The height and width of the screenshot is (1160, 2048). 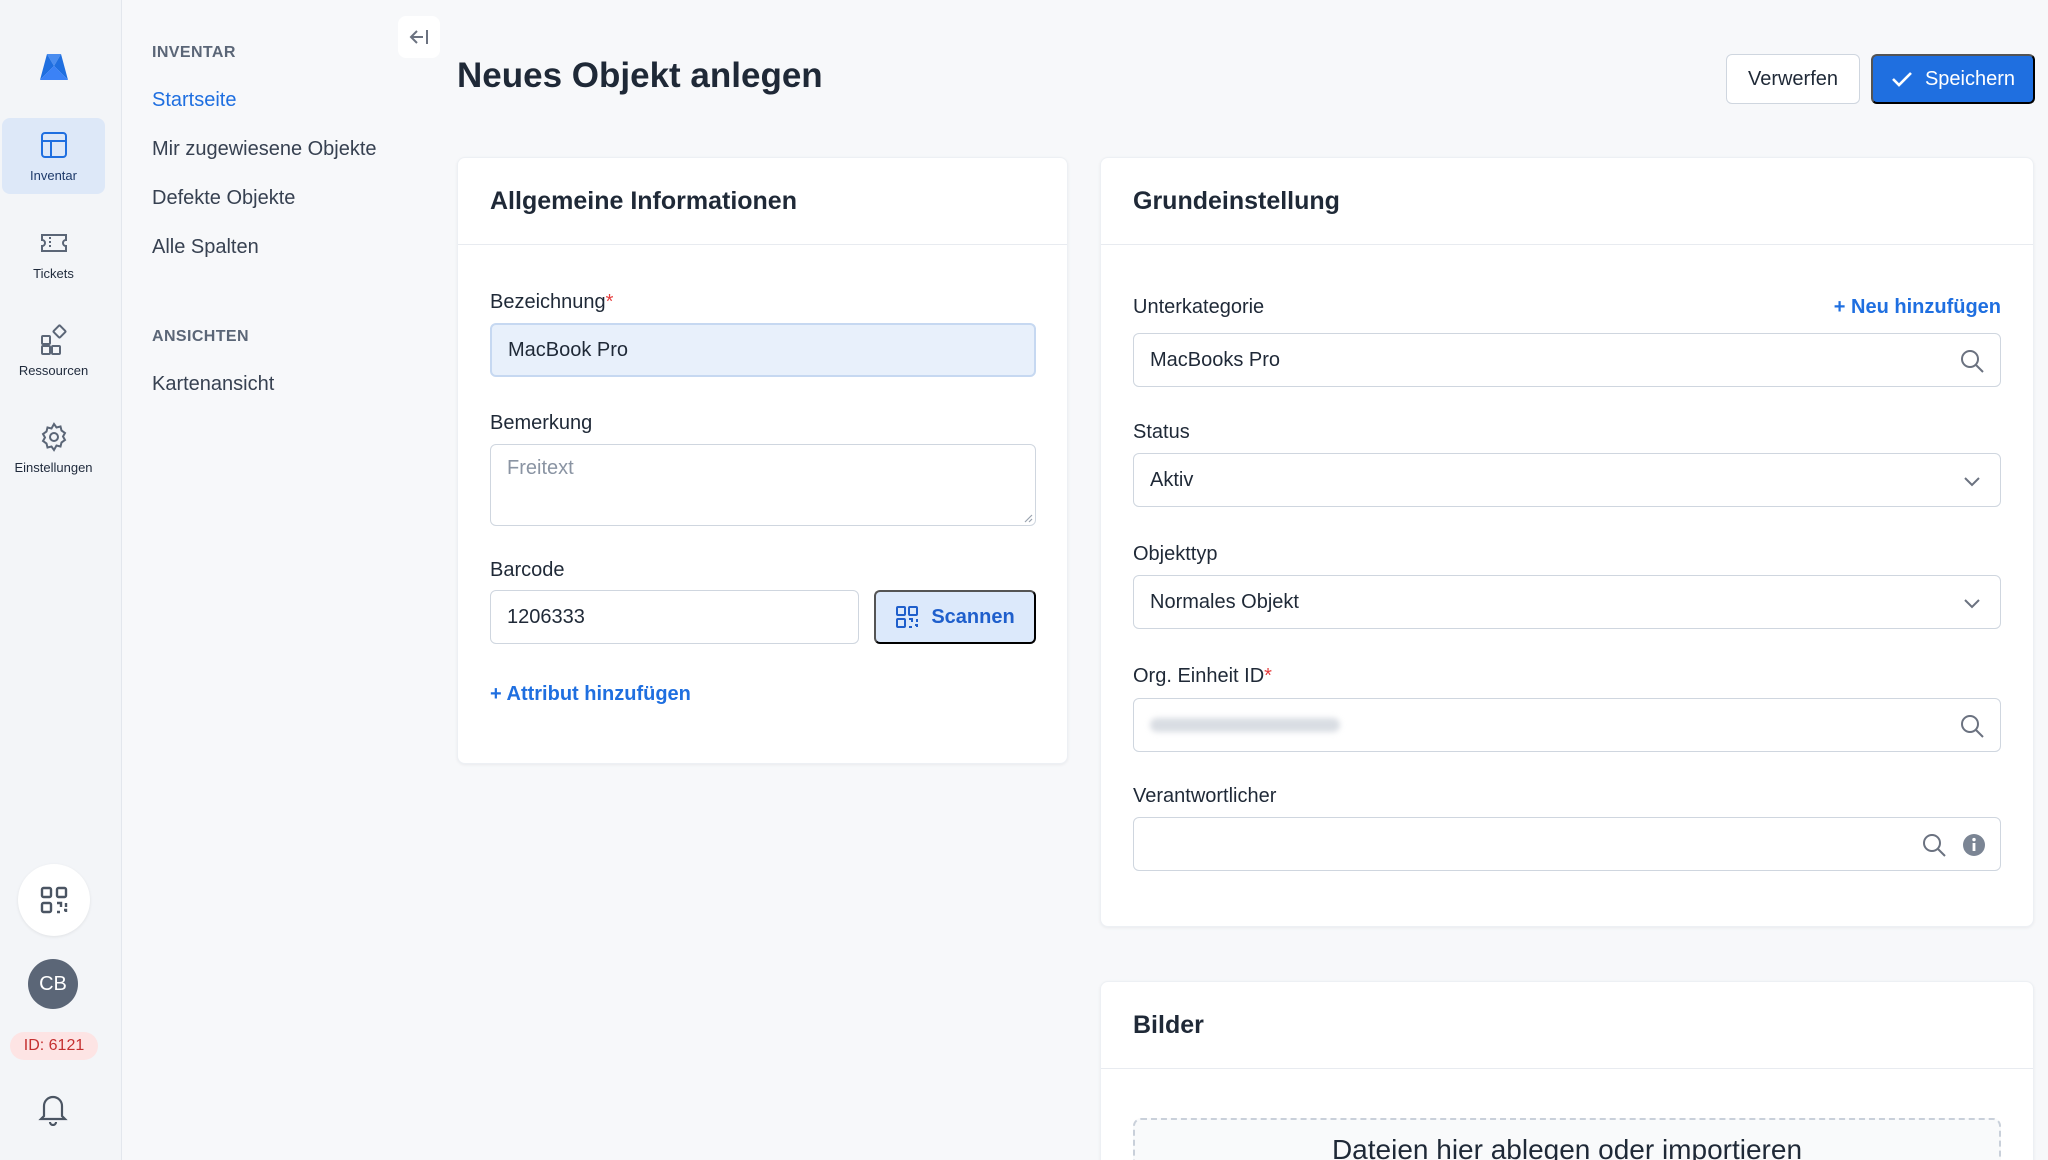 What do you see at coordinates (762, 201) in the screenshot?
I see `card-title: Allgemeine Informationen` at bounding box center [762, 201].